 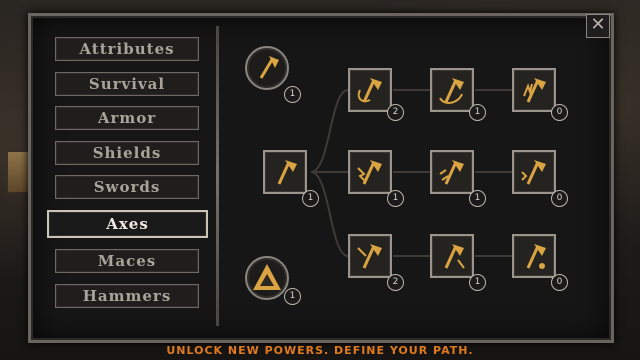 I want to click on axe-drop-icon, so click(x=536, y=256).